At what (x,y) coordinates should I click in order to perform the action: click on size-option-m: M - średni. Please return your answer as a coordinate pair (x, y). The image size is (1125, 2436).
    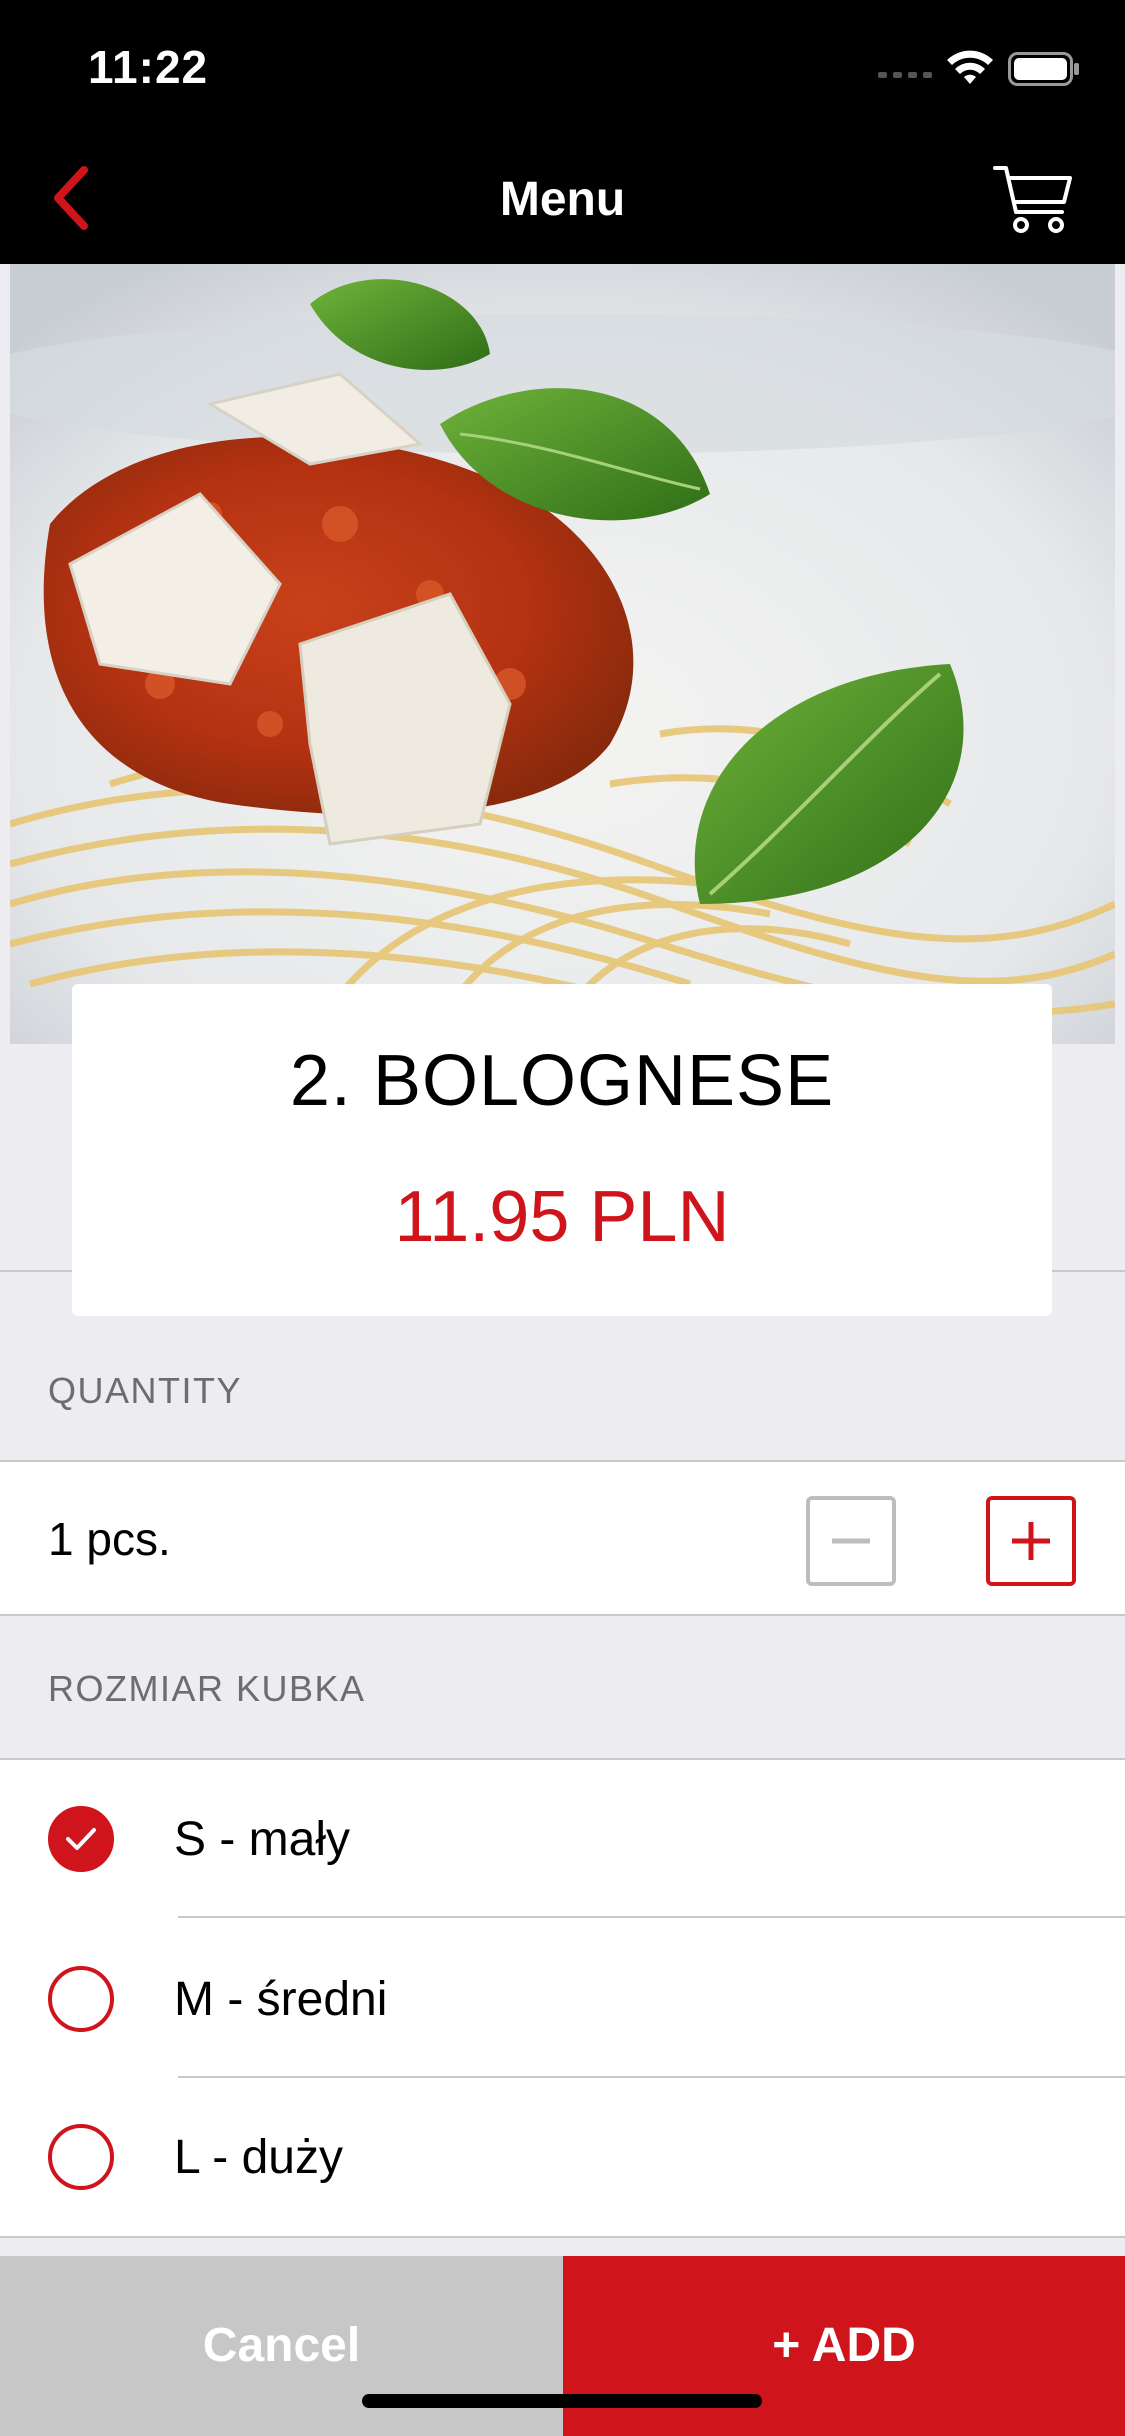
    Looking at the image, I should click on (562, 1999).